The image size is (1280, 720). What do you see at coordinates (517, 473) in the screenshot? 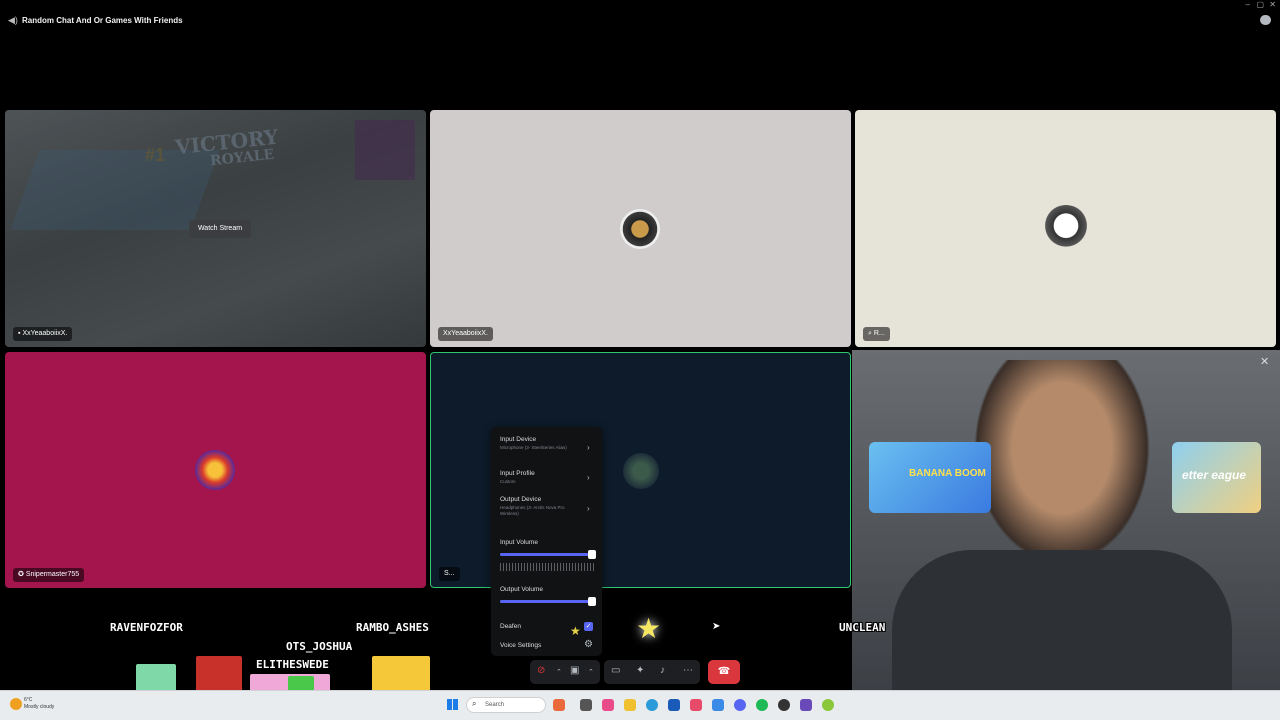
I see `input-profile-label: Input Profile` at bounding box center [517, 473].